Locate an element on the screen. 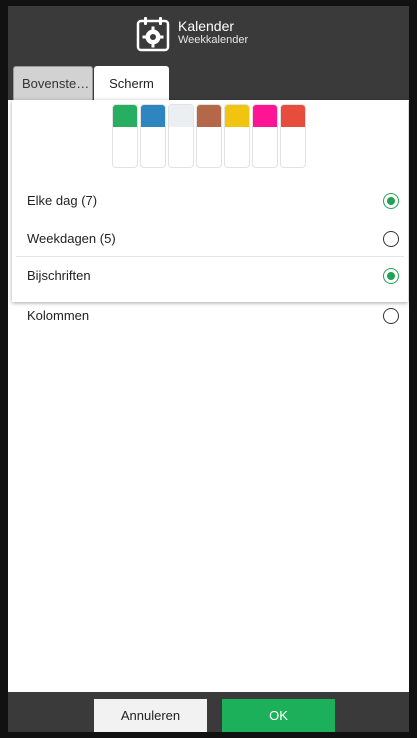 Image resolution: width=417 pixels, height=738 pixels. option-label: Weekdagen (5) is located at coordinates (71, 238).